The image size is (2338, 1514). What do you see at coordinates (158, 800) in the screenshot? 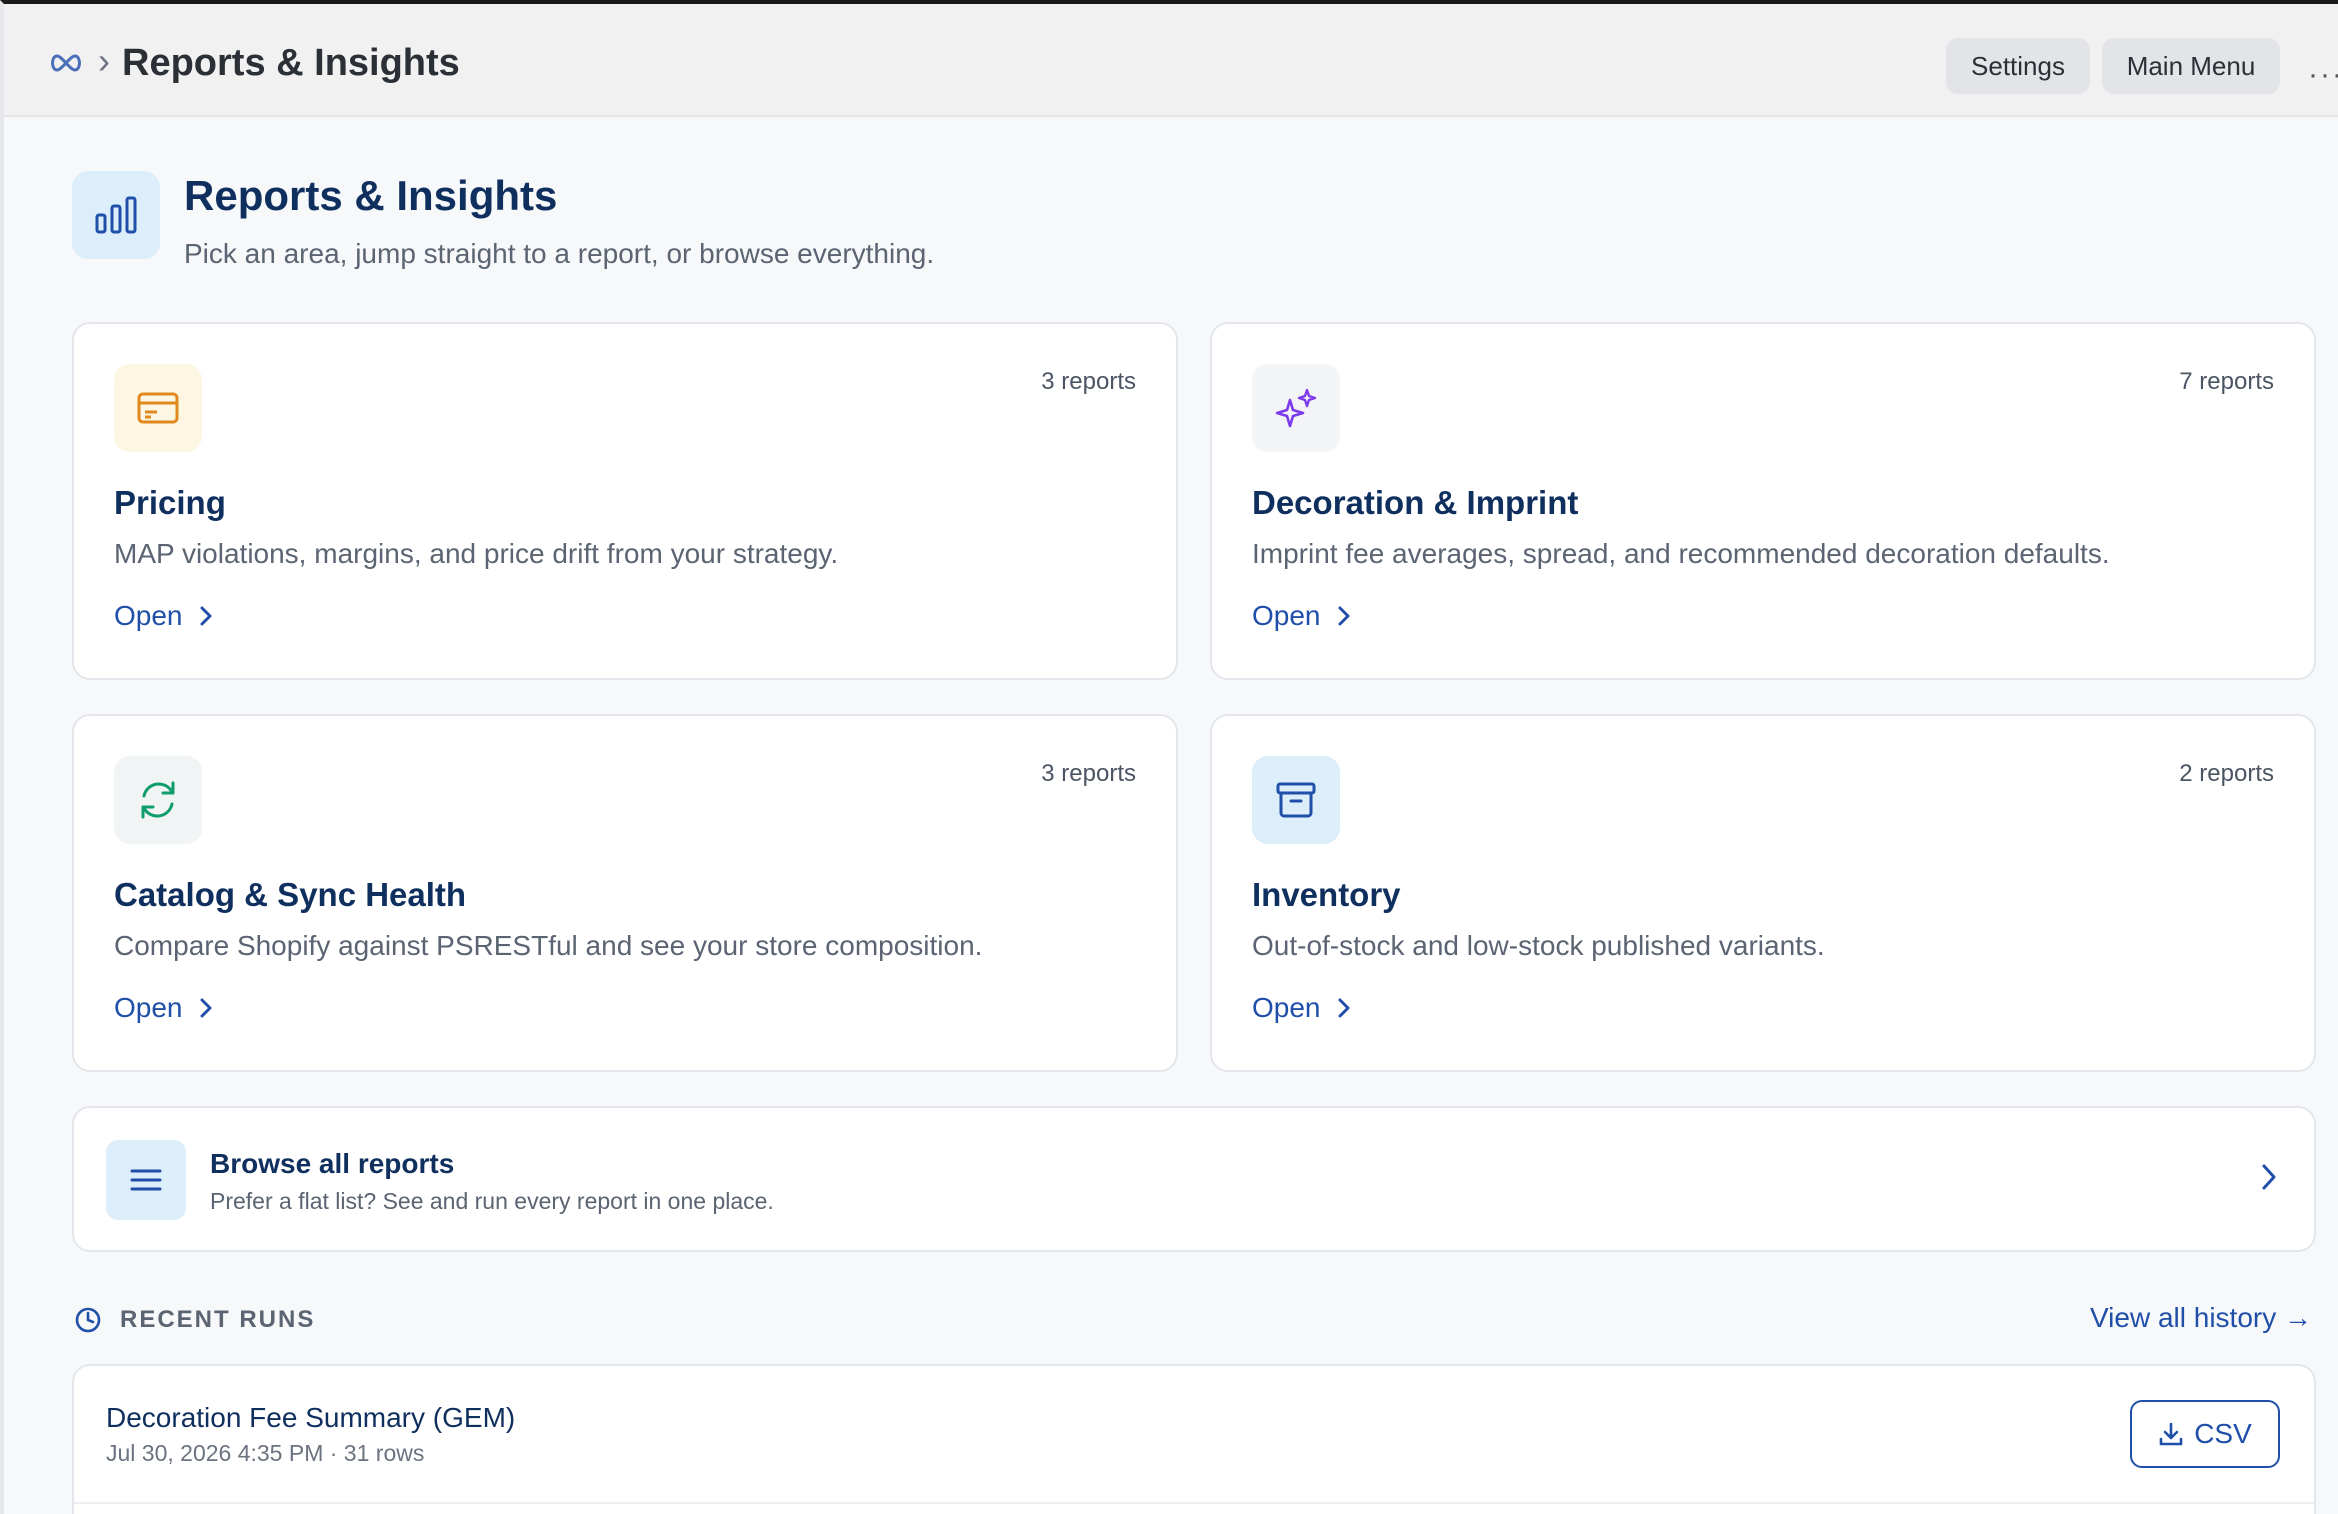
I see `refresh-icon` at bounding box center [158, 800].